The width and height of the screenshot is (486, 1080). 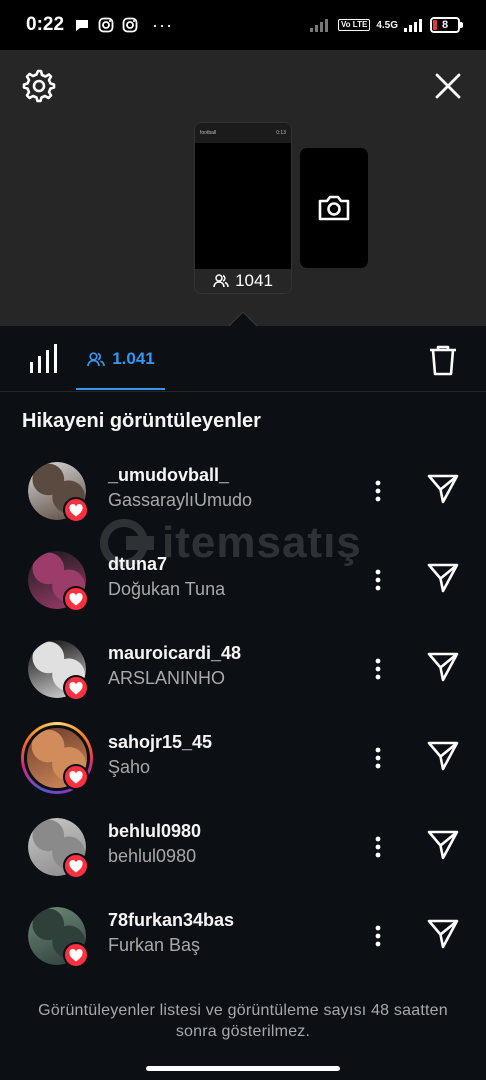 What do you see at coordinates (167, 678) in the screenshot?
I see `viewer-full-name: ARSLANINHO` at bounding box center [167, 678].